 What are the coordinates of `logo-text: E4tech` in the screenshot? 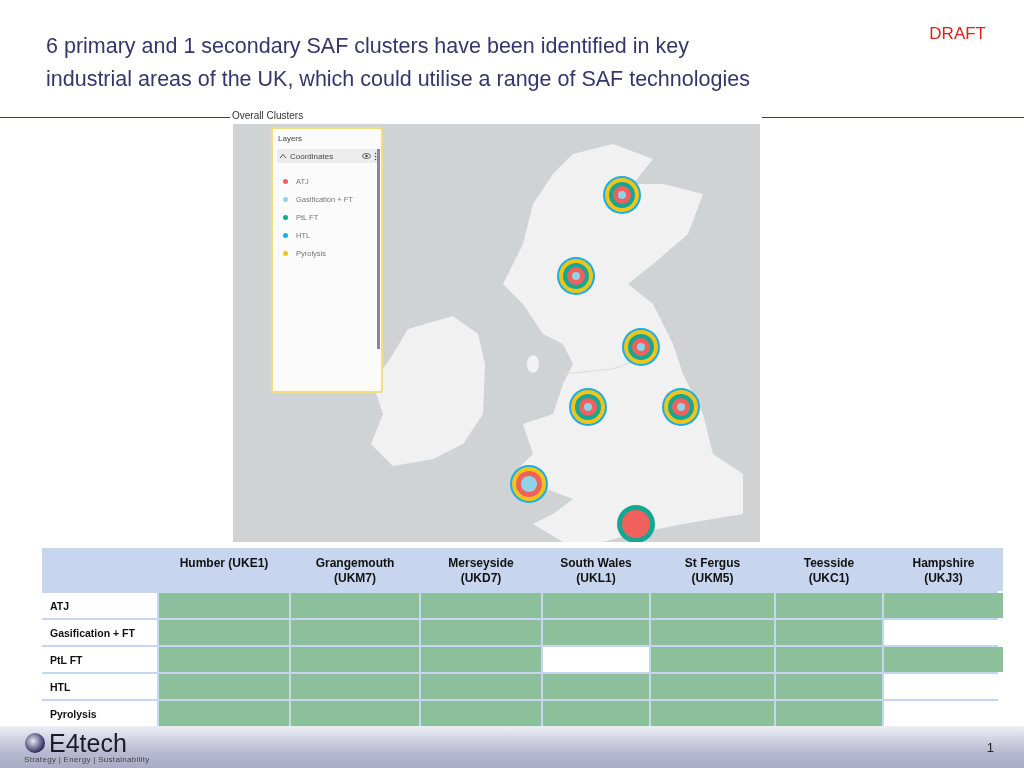 It's located at (88, 742).